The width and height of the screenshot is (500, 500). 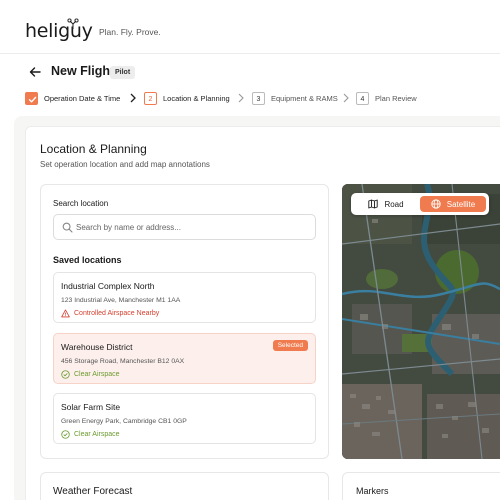 I want to click on location-name: Warehouse District, so click(x=97, y=347).